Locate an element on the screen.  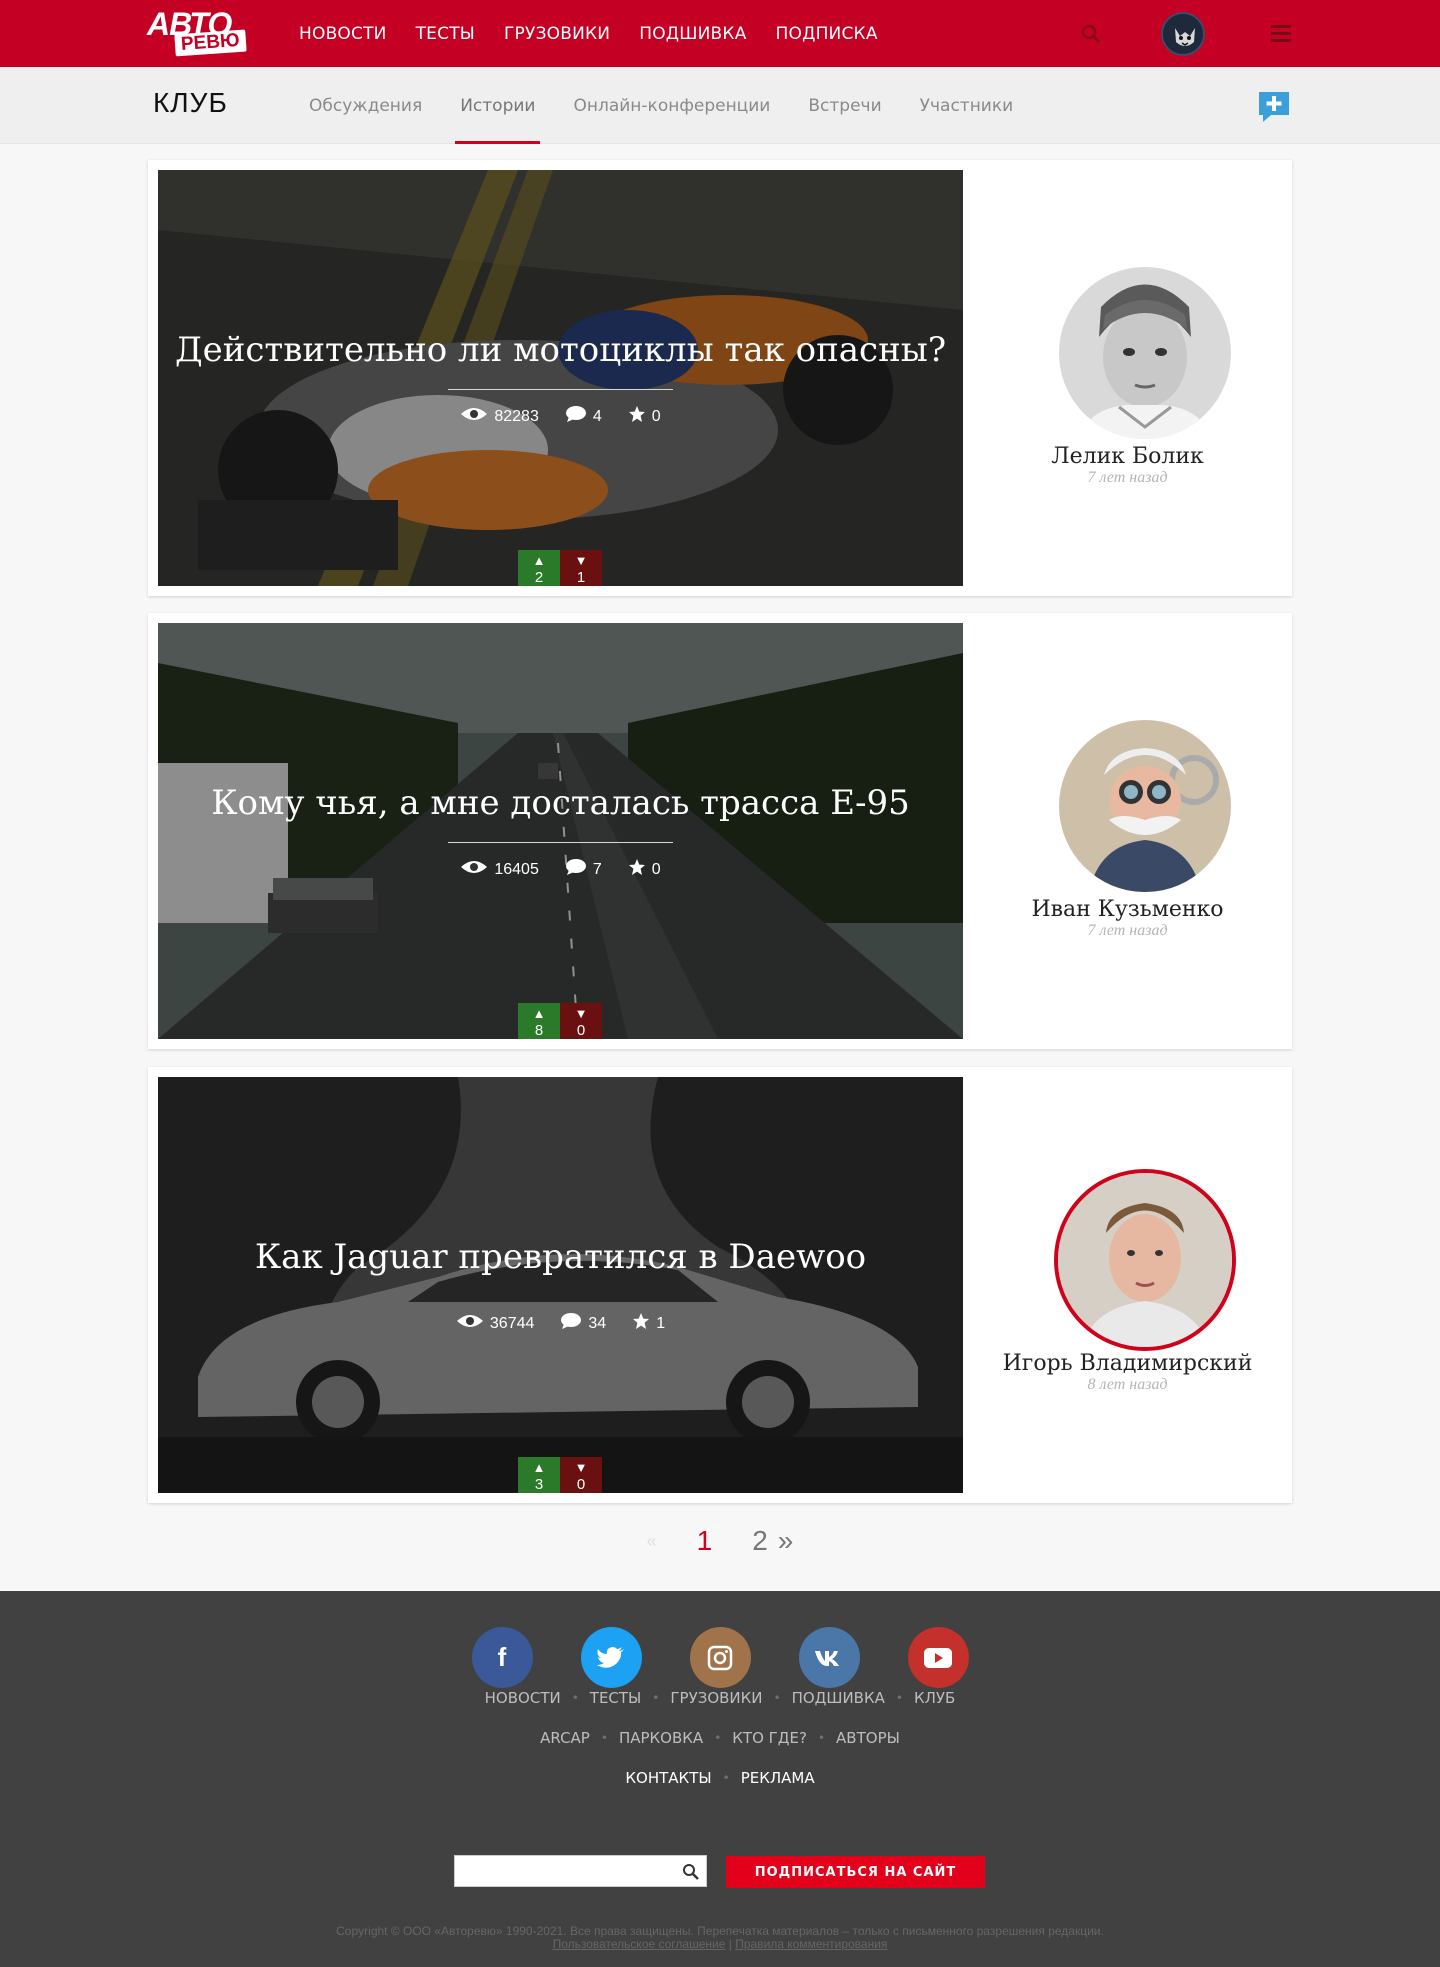
footer-link-club: КЛУБ is located at coordinates (934, 1698).